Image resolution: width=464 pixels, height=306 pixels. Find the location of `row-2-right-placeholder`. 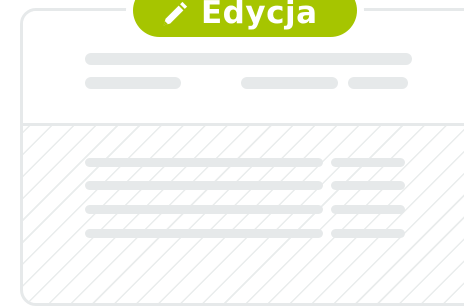

row-2-right-placeholder is located at coordinates (368, 185).